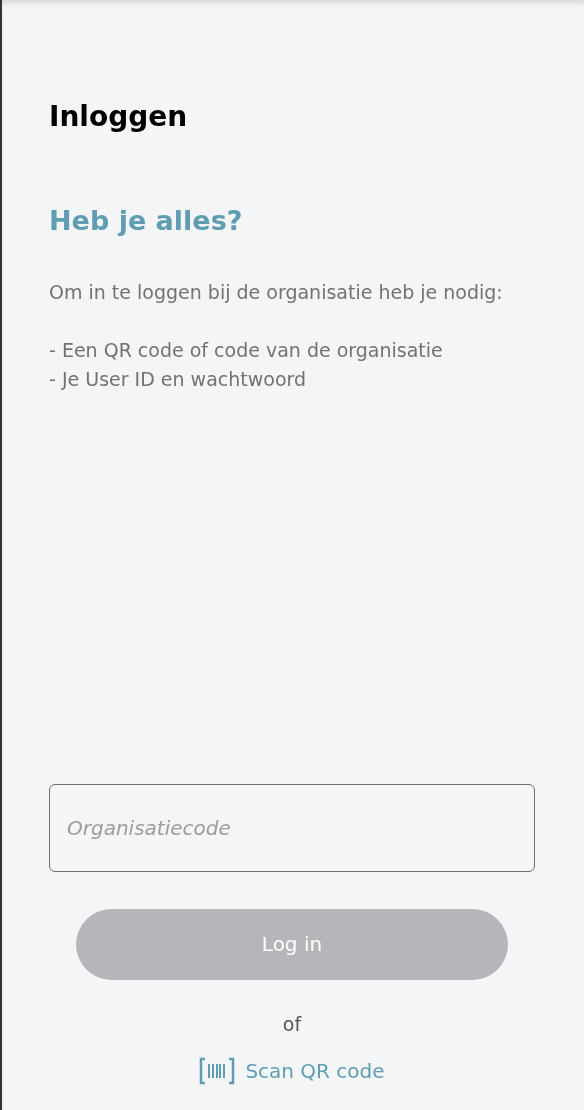 The image size is (584, 1110). Describe the element at coordinates (119, 117) in the screenshot. I see `page-title: Inloggen` at that location.